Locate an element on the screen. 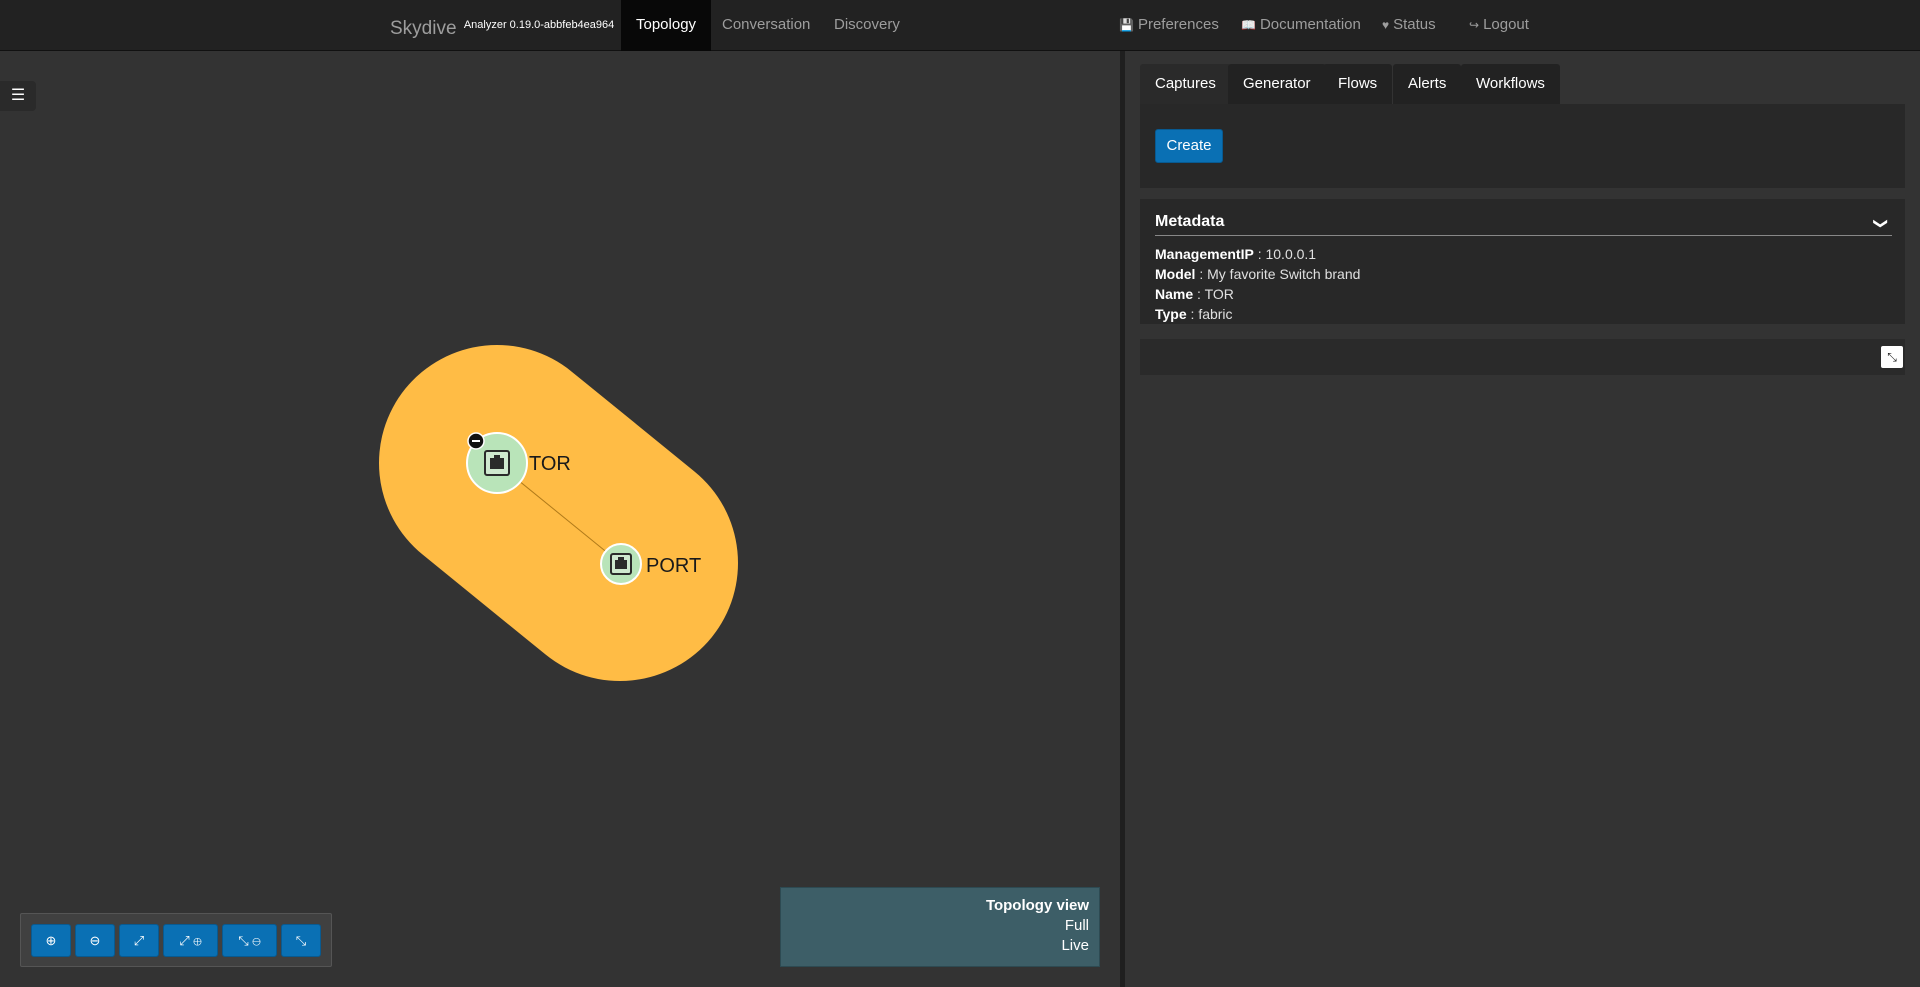 The width and height of the screenshot is (1920, 987). metadata-row: ManagementIP : 10.0.0.1 is located at coordinates (1236, 254).